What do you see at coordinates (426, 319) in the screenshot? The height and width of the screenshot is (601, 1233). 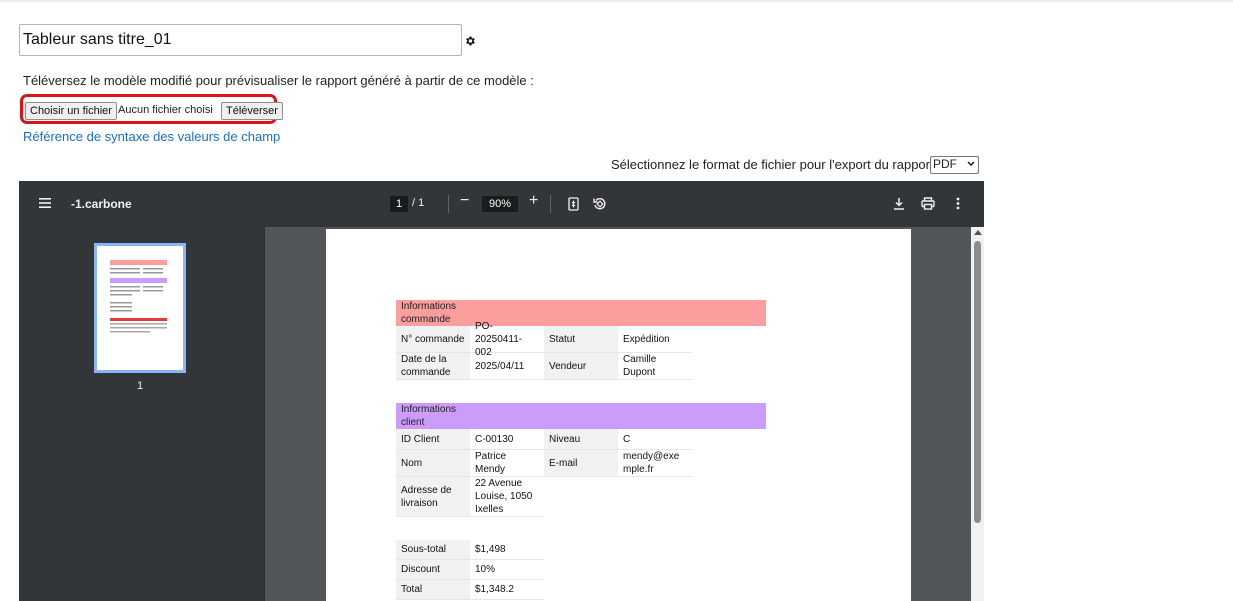 I see `order-title-line2: commande` at bounding box center [426, 319].